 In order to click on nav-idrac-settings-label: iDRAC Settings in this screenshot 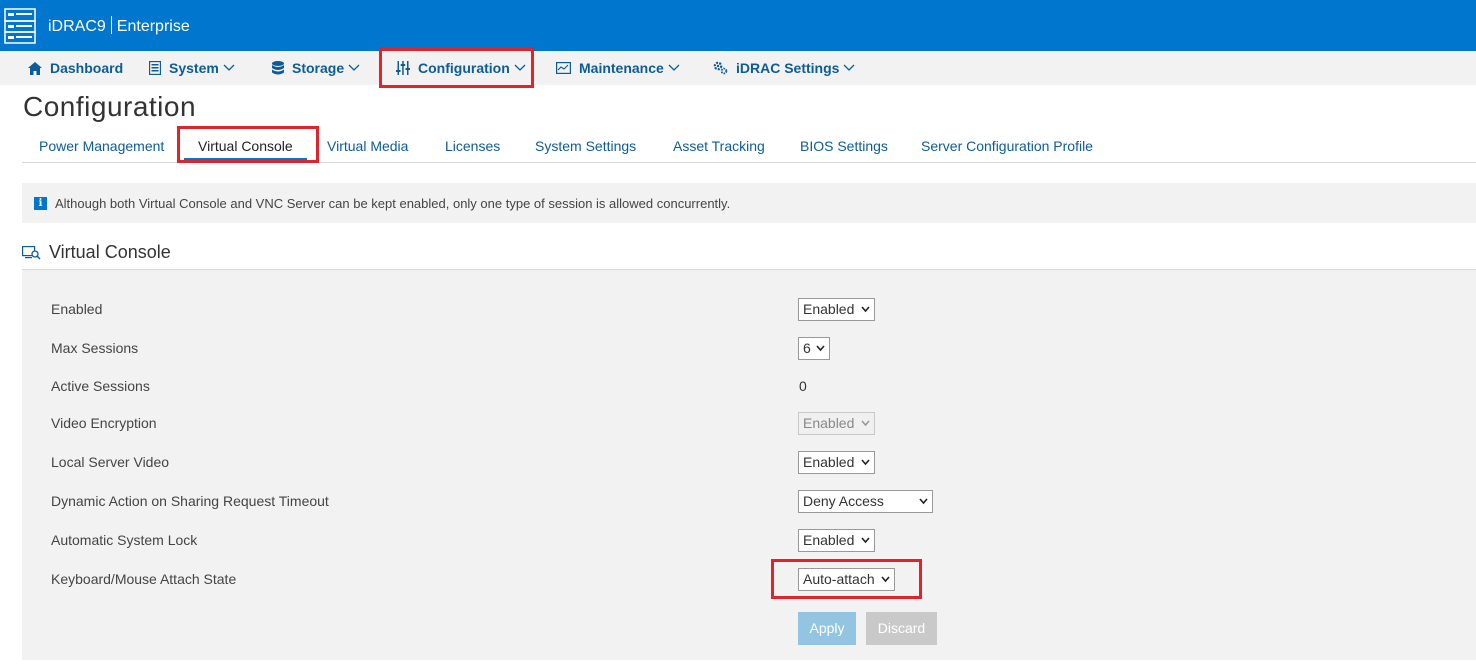, I will do `click(788, 68)`.